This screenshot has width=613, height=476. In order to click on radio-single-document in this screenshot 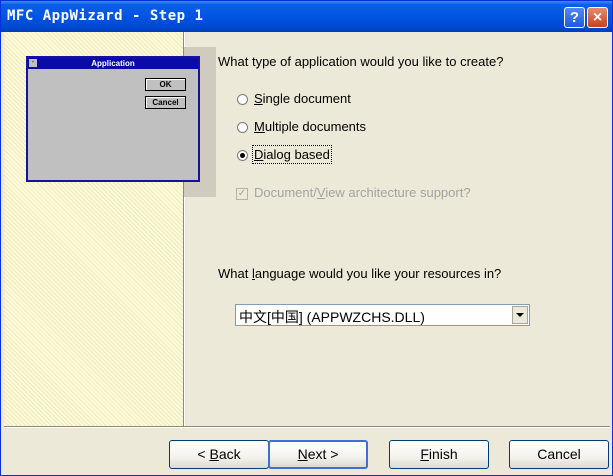, I will do `click(242, 99)`.